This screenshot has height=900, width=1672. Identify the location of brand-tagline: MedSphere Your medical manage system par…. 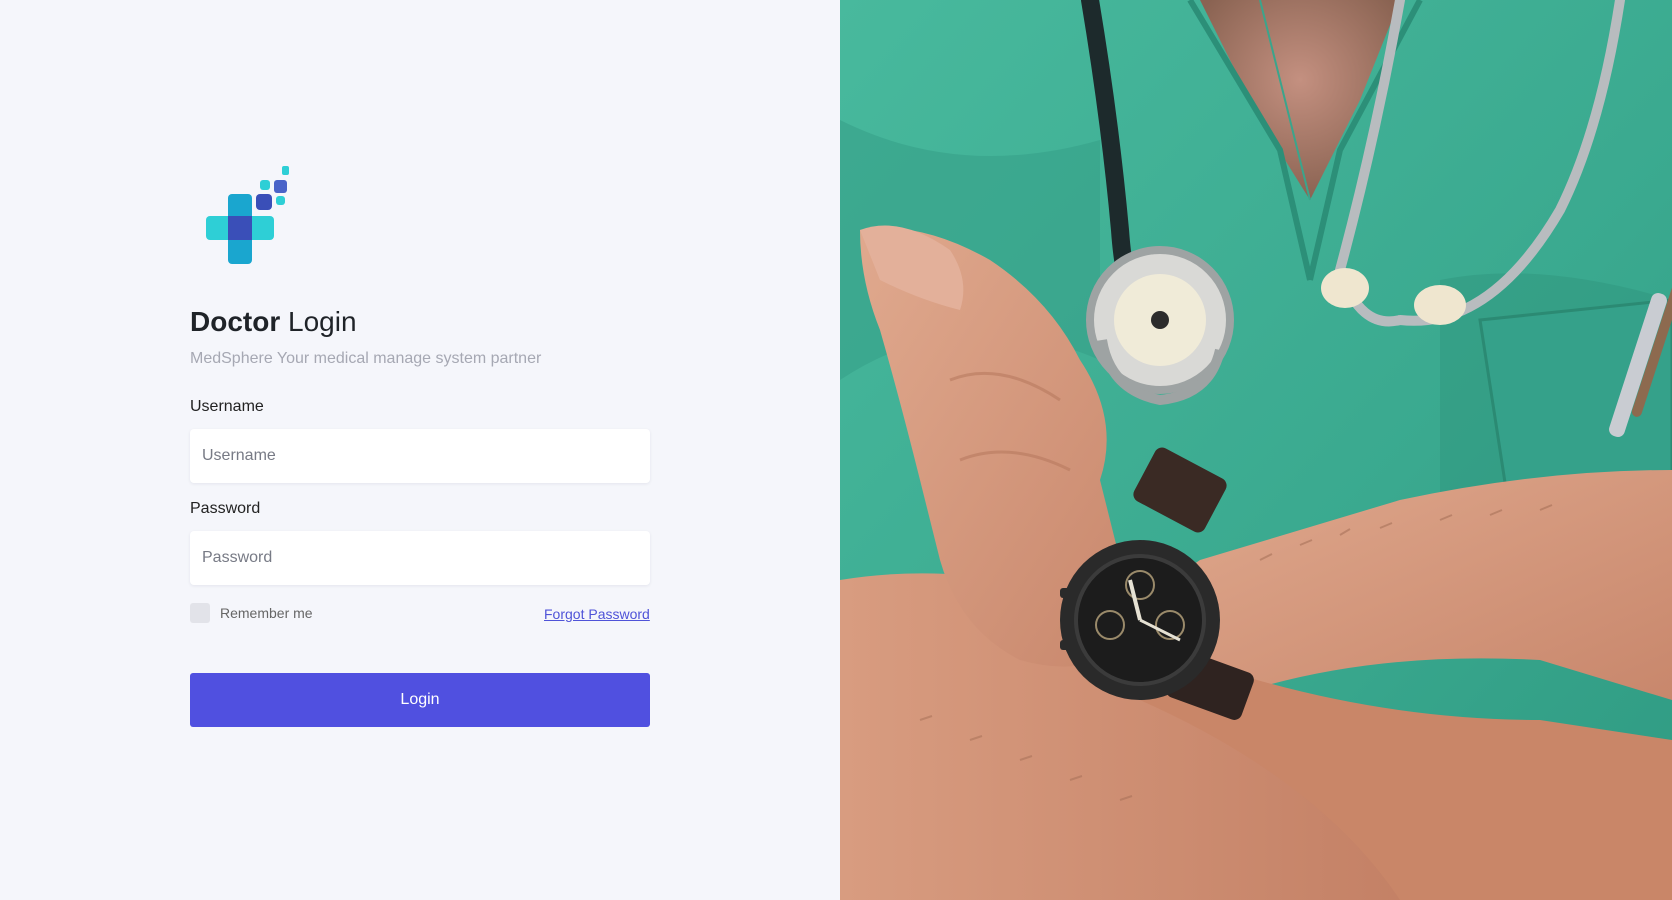
(366, 358).